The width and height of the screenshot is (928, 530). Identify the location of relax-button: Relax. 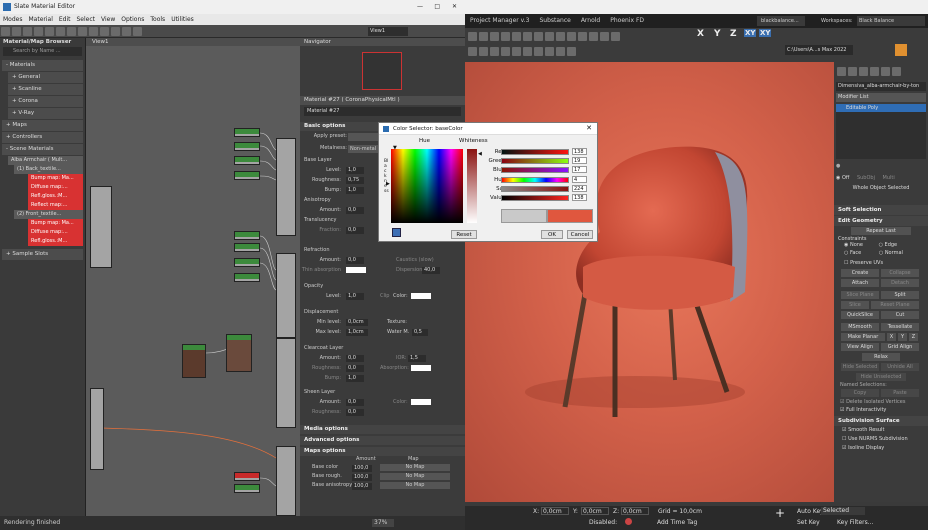
(881, 357).